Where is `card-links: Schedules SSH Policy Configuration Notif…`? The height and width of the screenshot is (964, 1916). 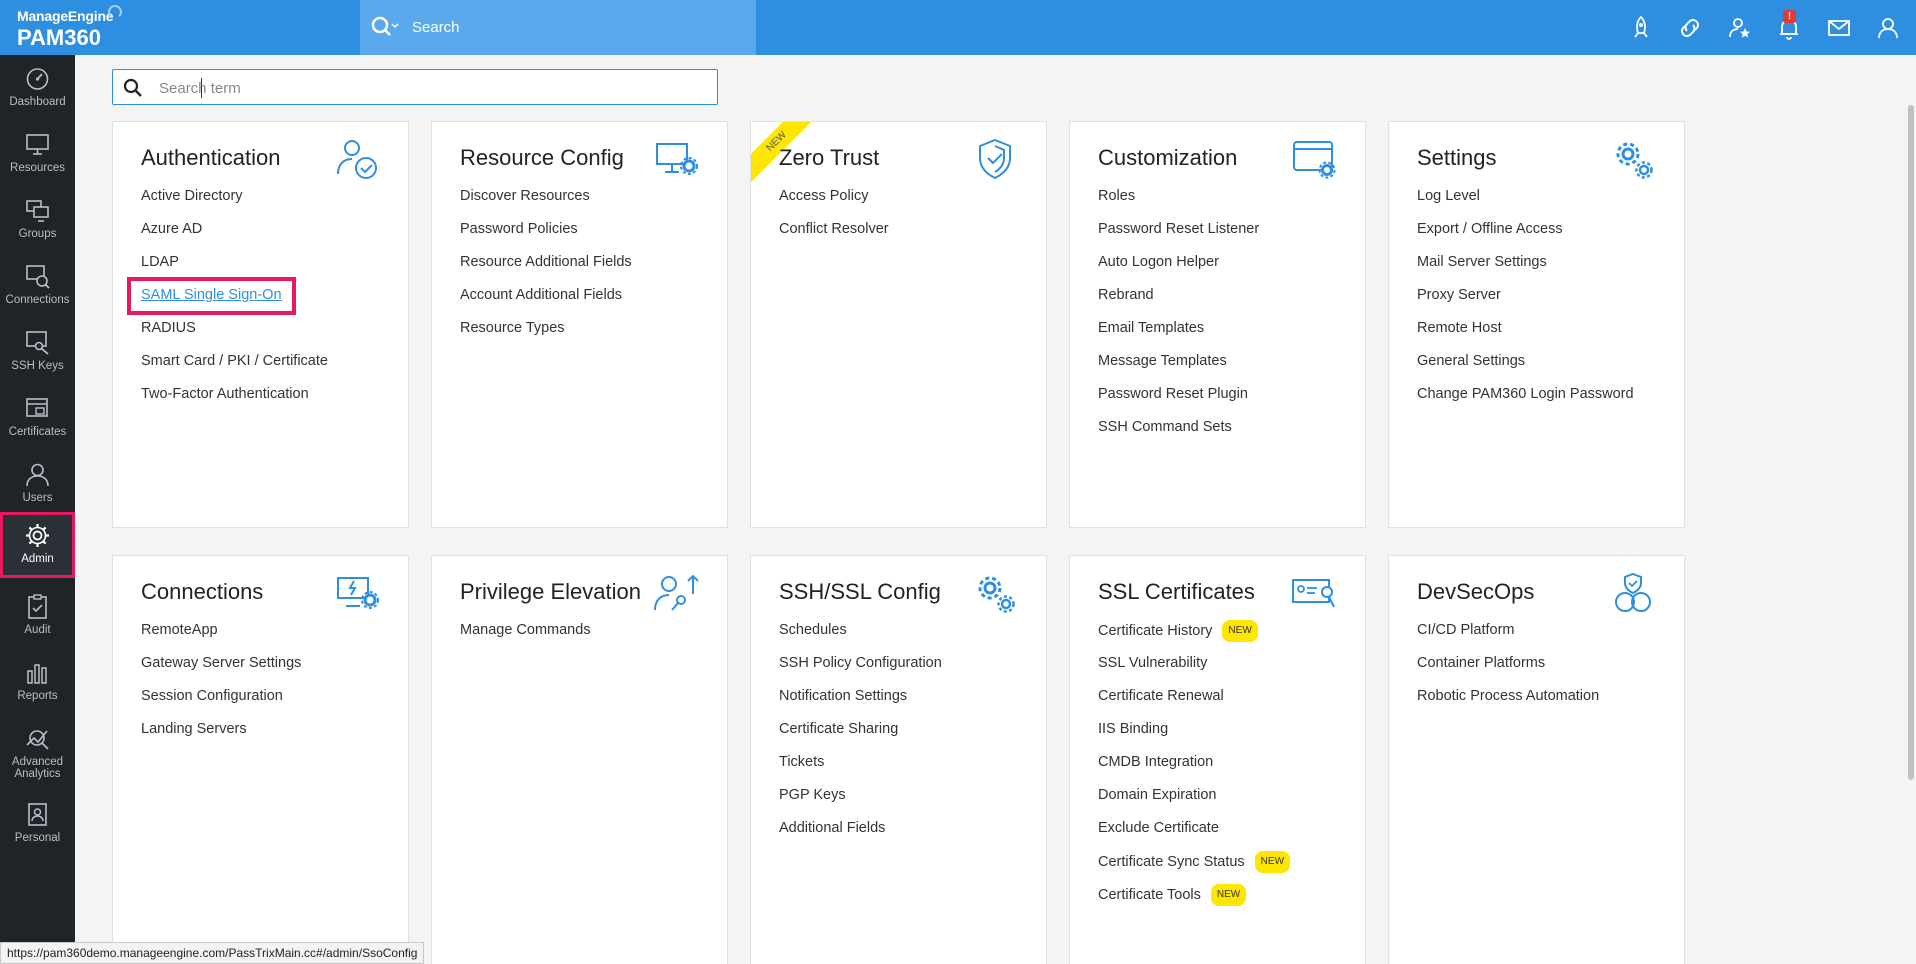
card-links: Schedules SSH Policy Configuration Notif… is located at coordinates (860, 735).